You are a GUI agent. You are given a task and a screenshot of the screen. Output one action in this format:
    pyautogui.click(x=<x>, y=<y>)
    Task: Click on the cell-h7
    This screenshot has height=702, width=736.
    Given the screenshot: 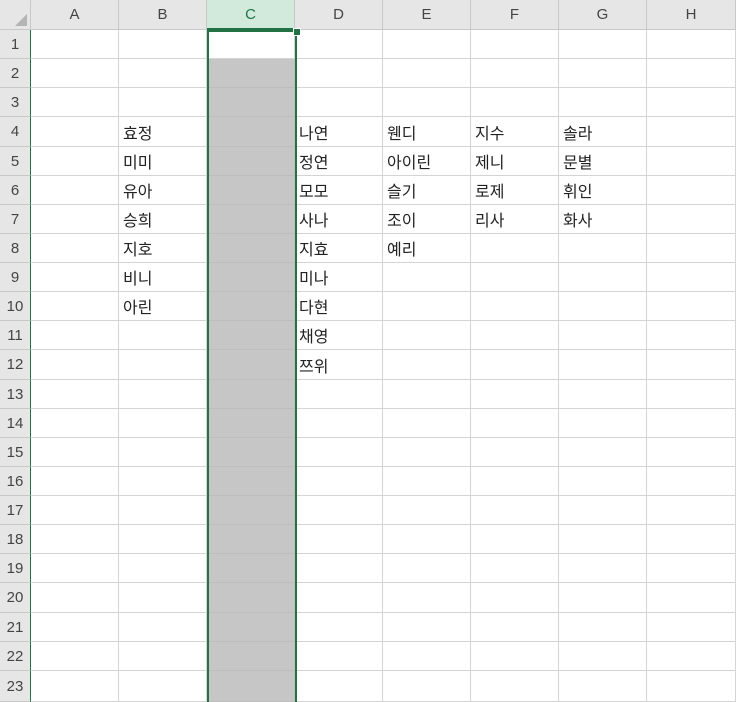 What is the action you would take?
    pyautogui.click(x=691, y=219)
    